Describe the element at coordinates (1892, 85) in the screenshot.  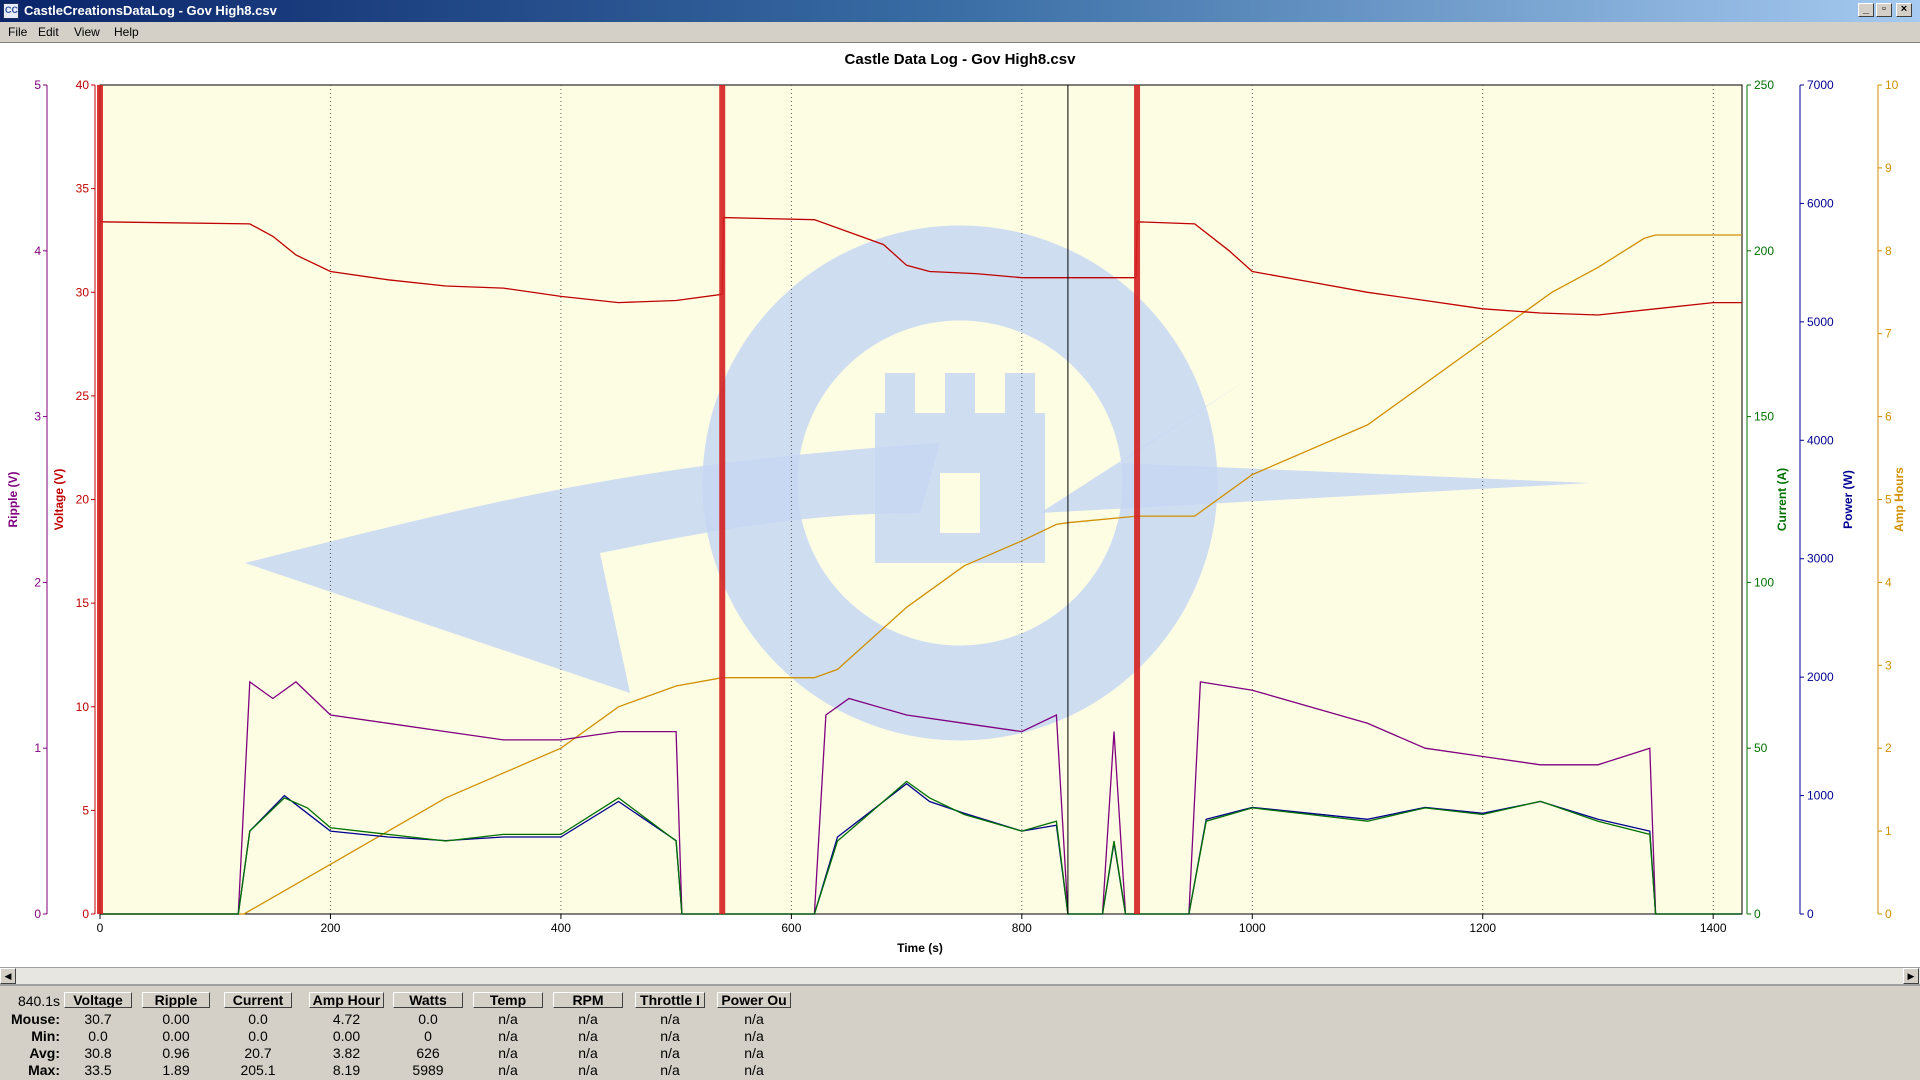
I see `tick-label-amp_hours: 10` at that location.